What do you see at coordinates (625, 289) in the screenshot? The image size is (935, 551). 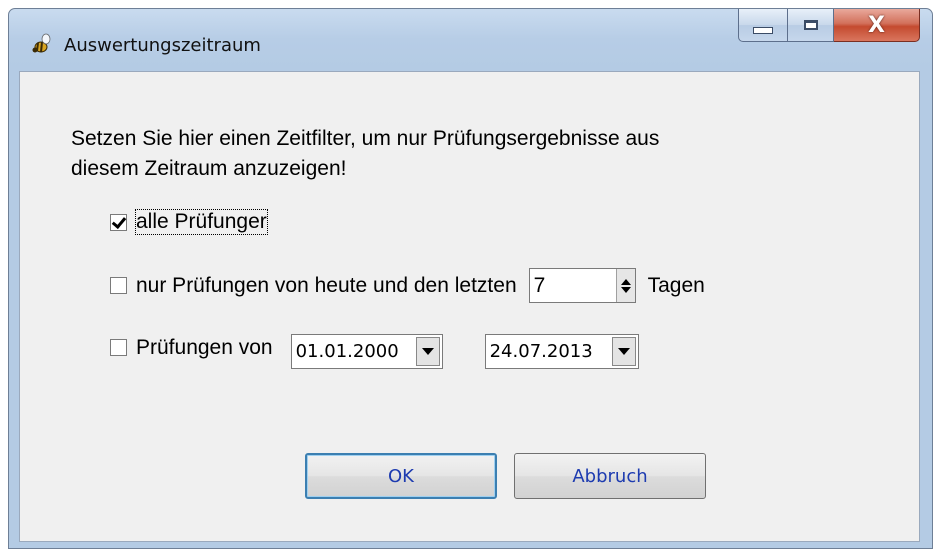 I see `spin-down-icon` at bounding box center [625, 289].